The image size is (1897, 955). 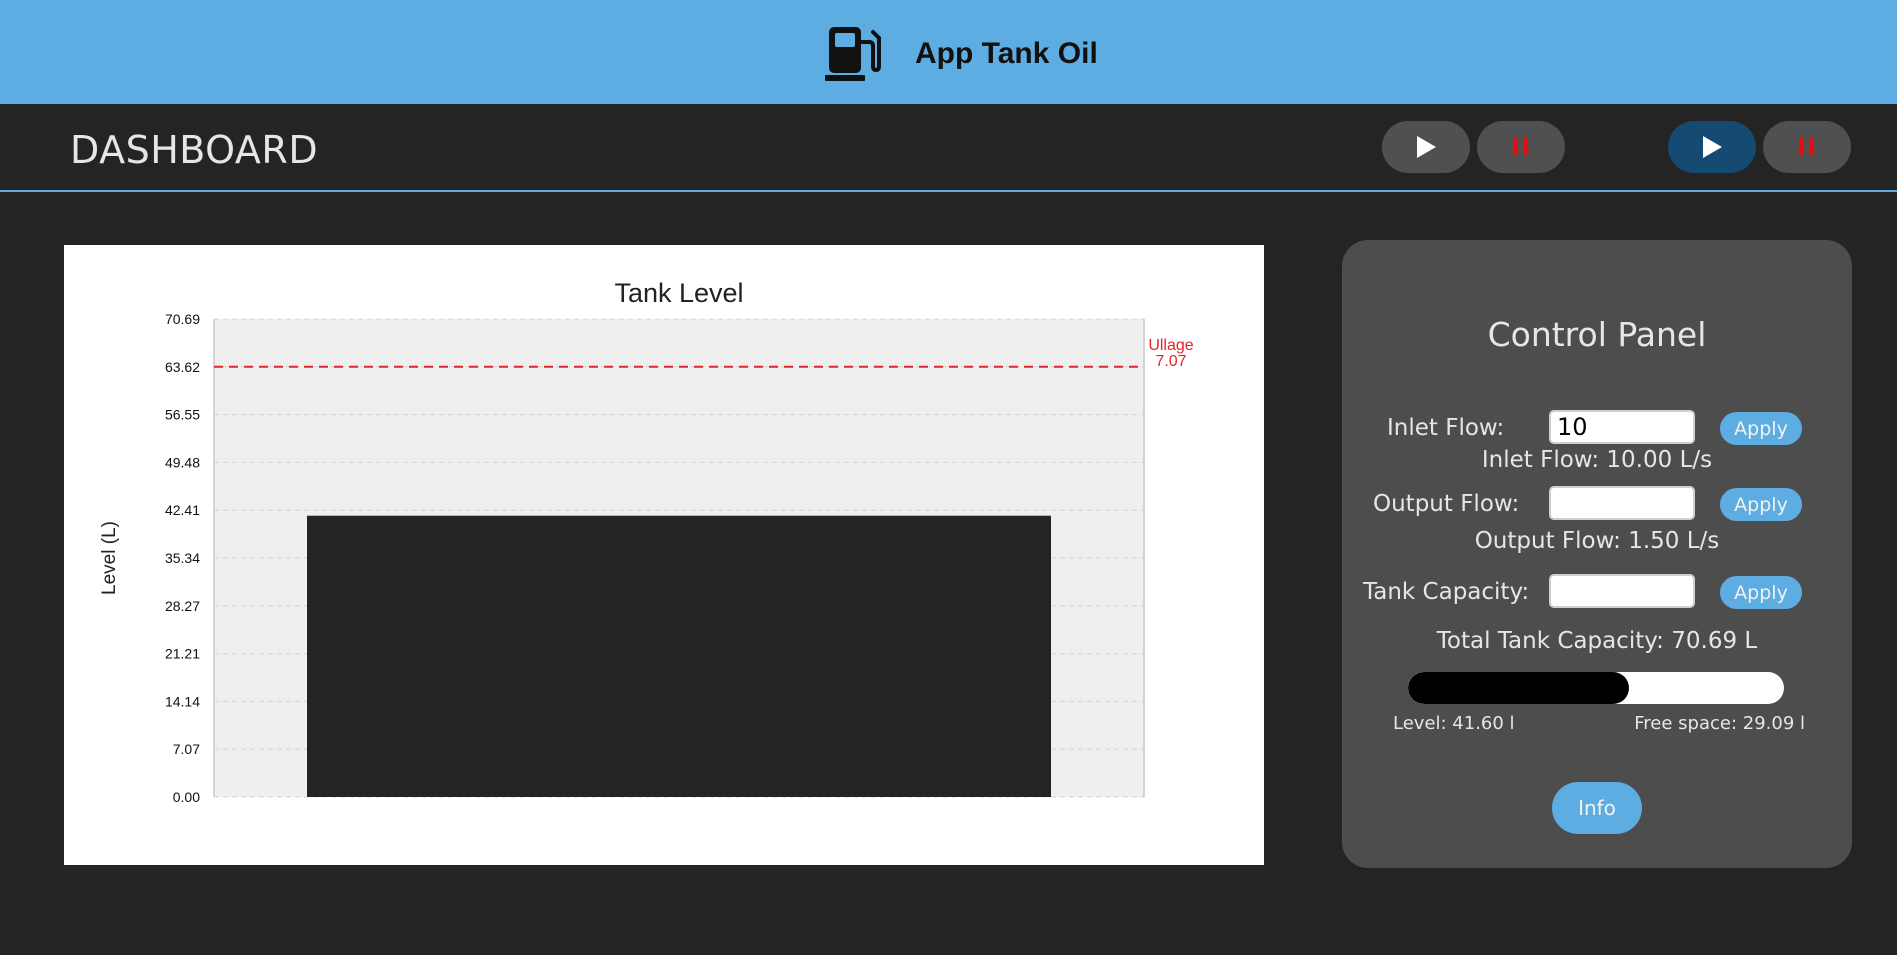 What do you see at coordinates (1719, 723) in the screenshot?
I see `free-space-text: Free space: 29.09 l` at bounding box center [1719, 723].